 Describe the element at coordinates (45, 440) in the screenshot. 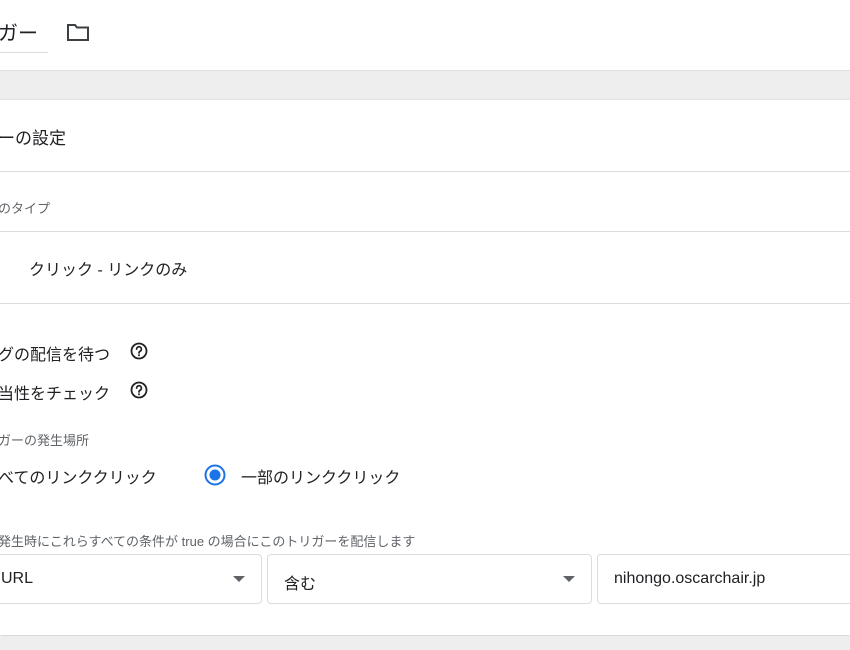

I see `fire-on-label: ガーの発生場所` at that location.